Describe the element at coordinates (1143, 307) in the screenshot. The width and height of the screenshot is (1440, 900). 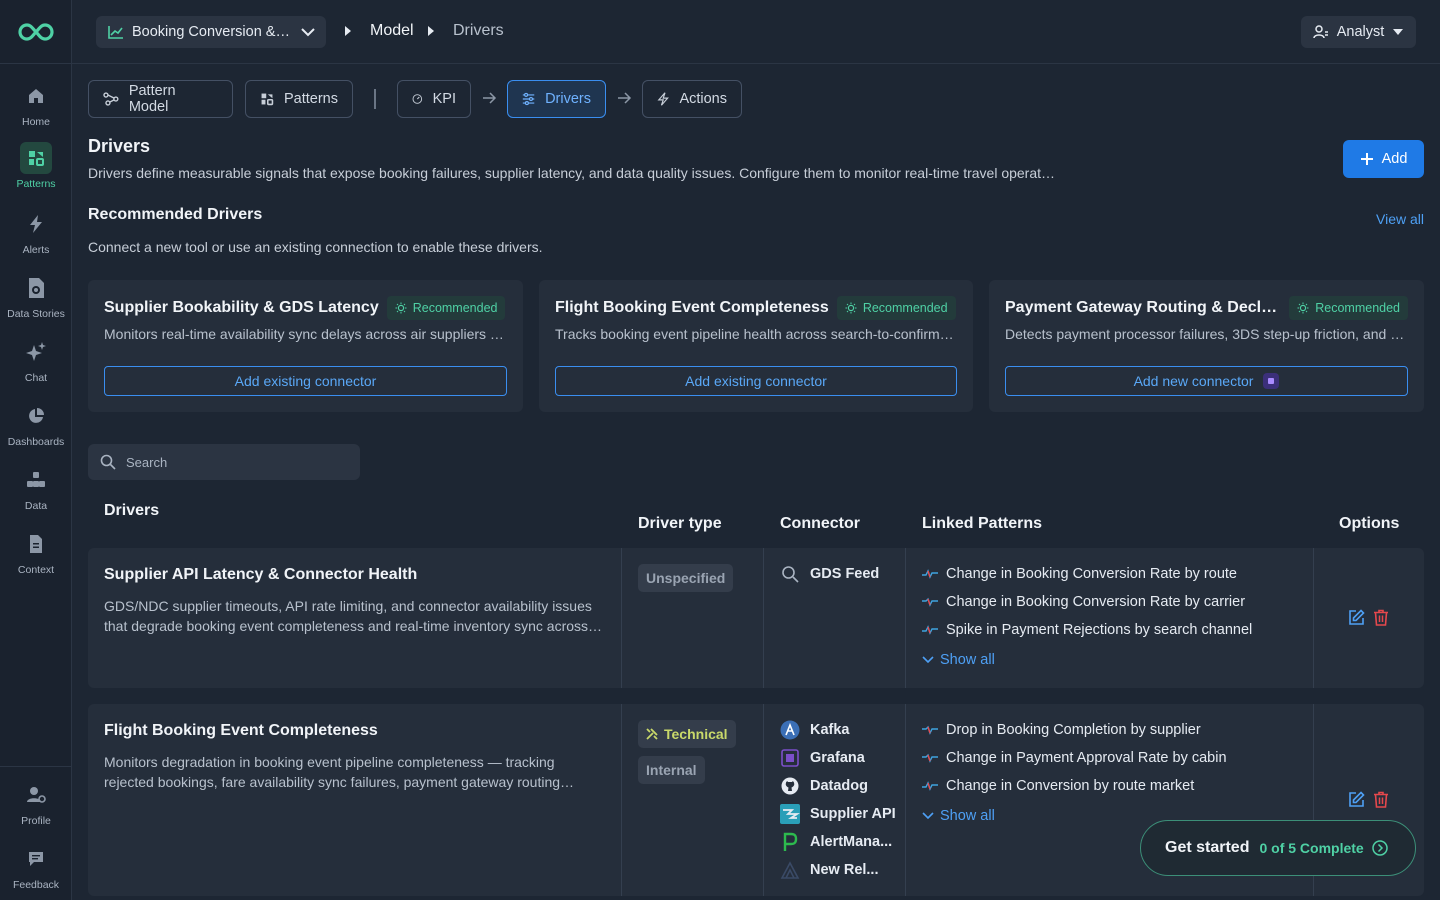
I see `recommended-card-title: Payment Gateway Routing & Declines` at that location.